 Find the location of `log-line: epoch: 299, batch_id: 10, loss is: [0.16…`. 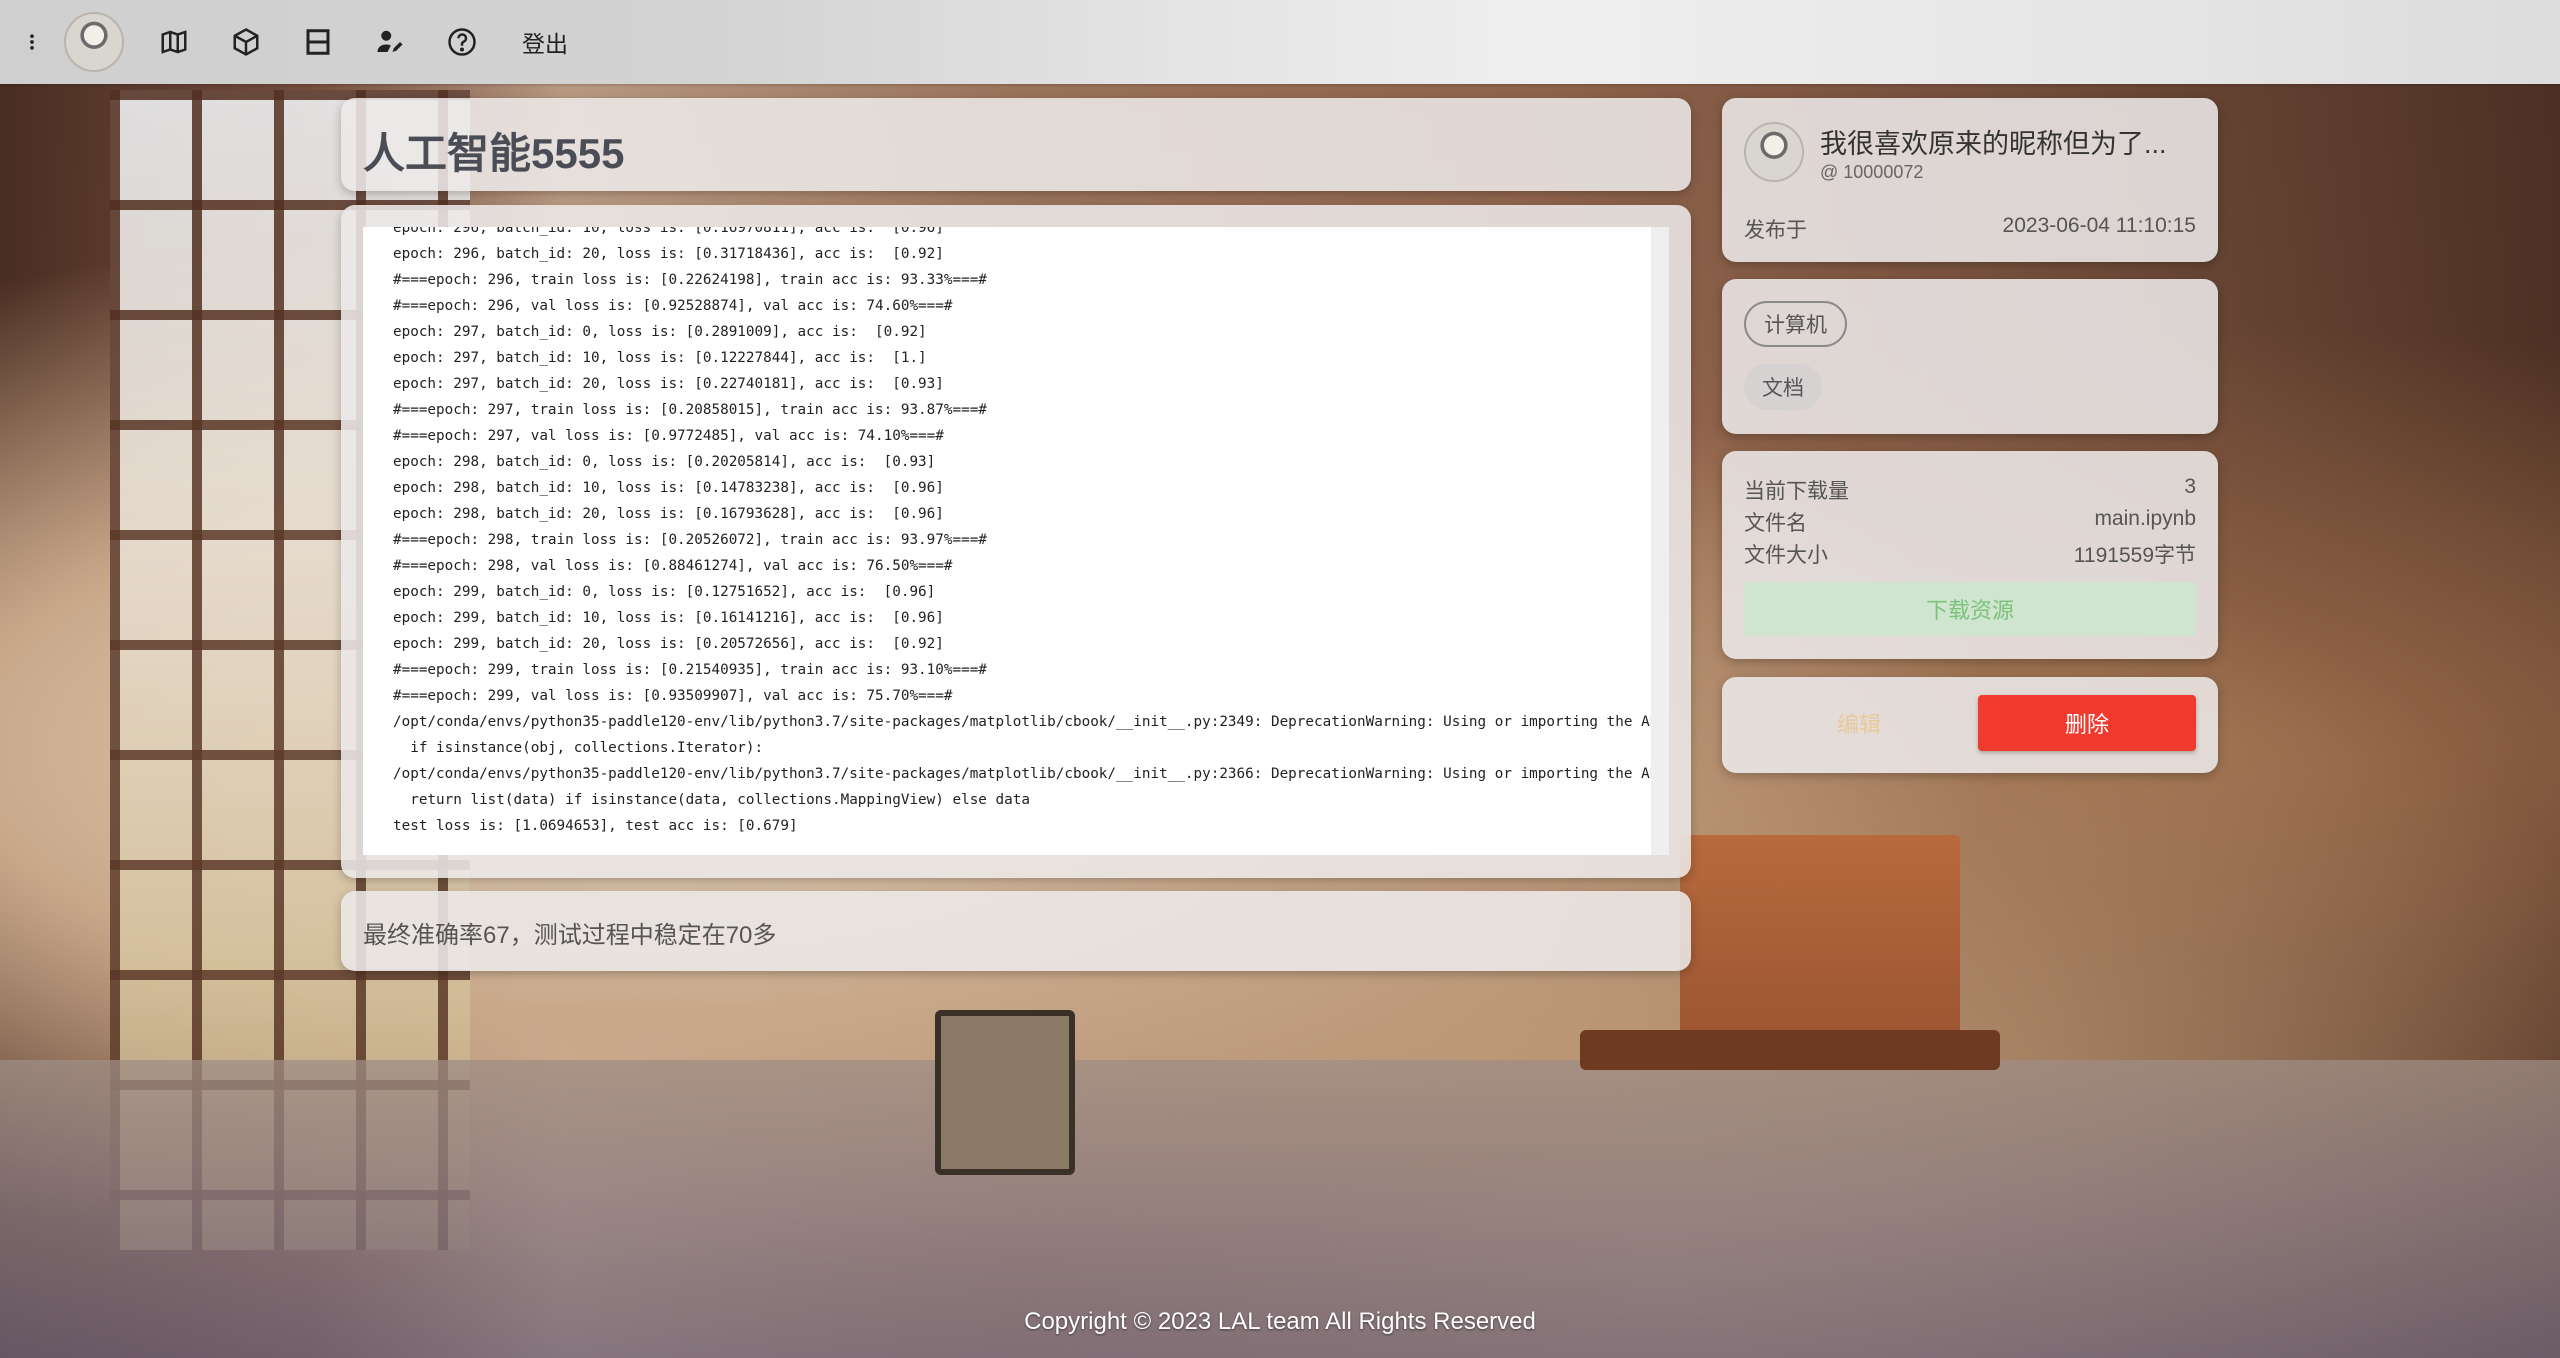

log-line: epoch: 299, batch_id: 10, loss is: [0.16… is located at coordinates (668, 618).